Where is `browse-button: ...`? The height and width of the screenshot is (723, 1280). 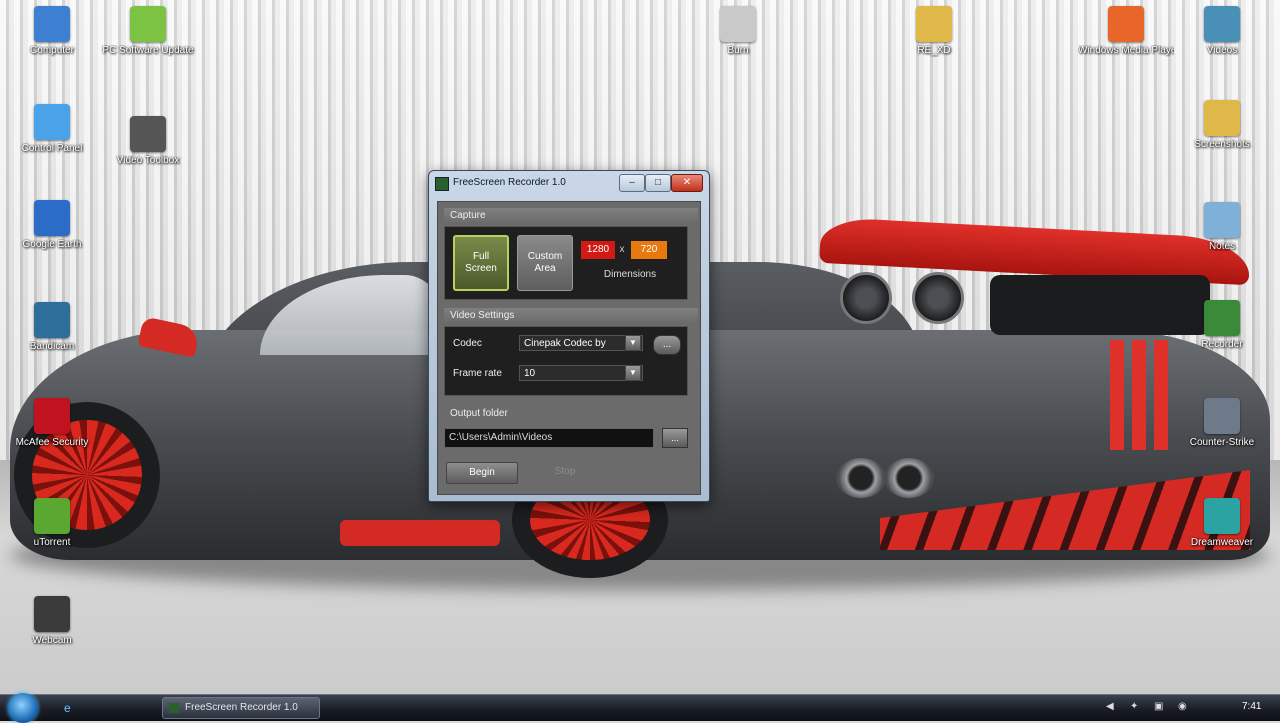
browse-button: ... is located at coordinates (675, 438).